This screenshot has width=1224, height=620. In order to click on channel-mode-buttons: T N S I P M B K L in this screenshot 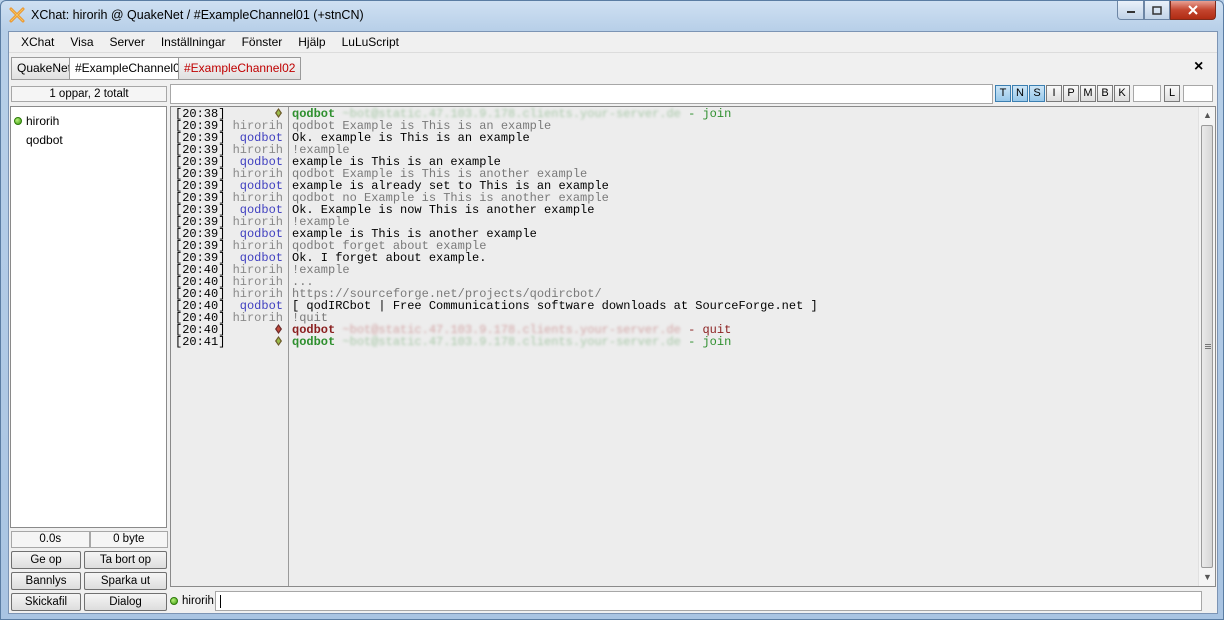, I will do `click(1104, 94)`.